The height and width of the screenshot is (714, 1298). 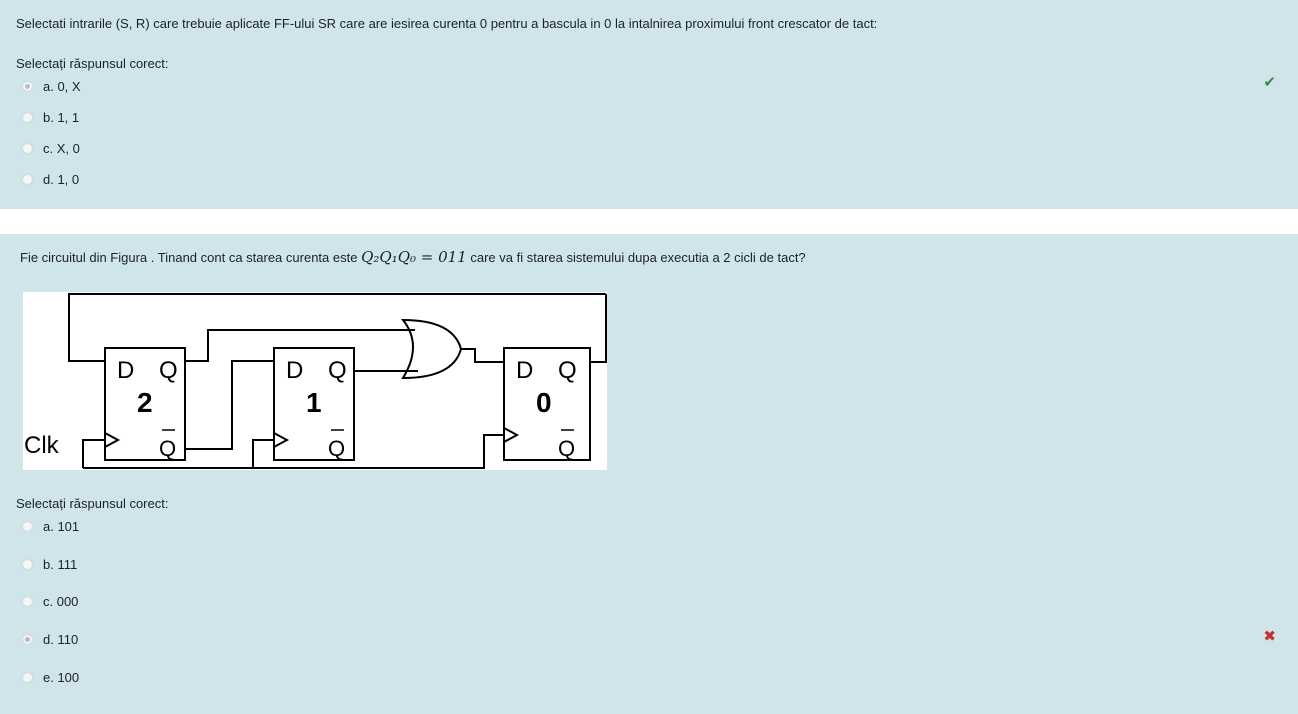 I want to click on ff0-d-label: D, so click(x=524, y=370).